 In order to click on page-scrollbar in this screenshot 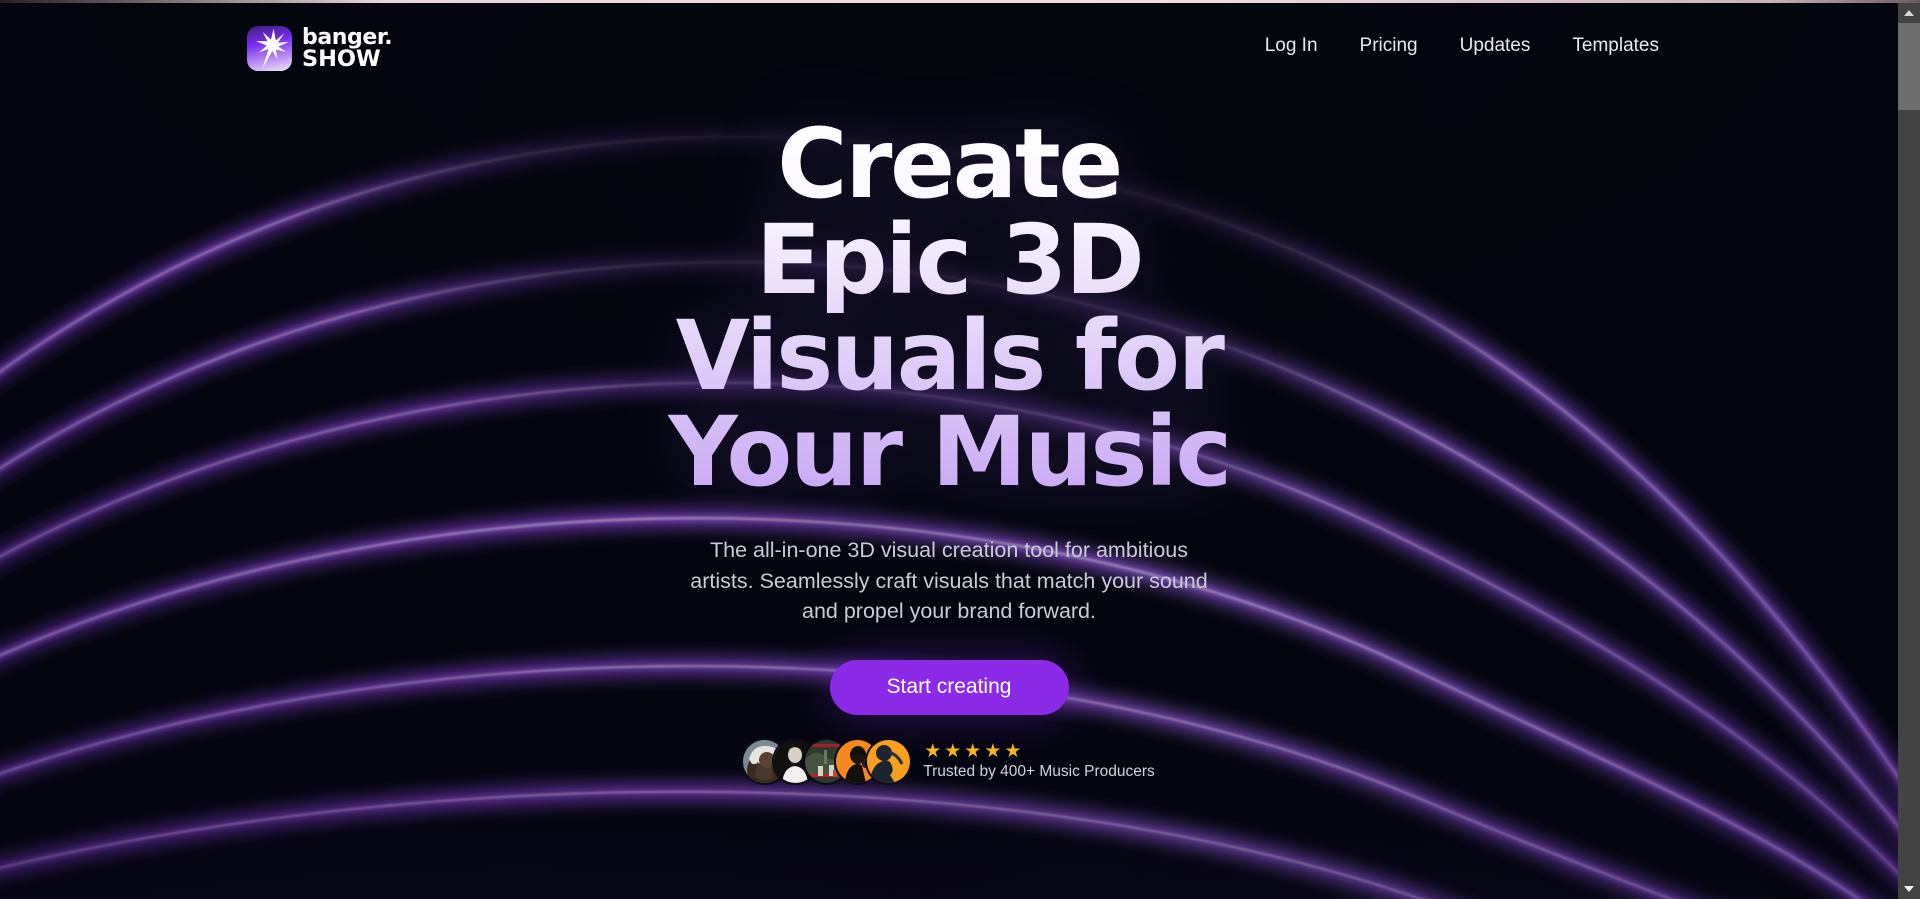, I will do `click(1909, 451)`.